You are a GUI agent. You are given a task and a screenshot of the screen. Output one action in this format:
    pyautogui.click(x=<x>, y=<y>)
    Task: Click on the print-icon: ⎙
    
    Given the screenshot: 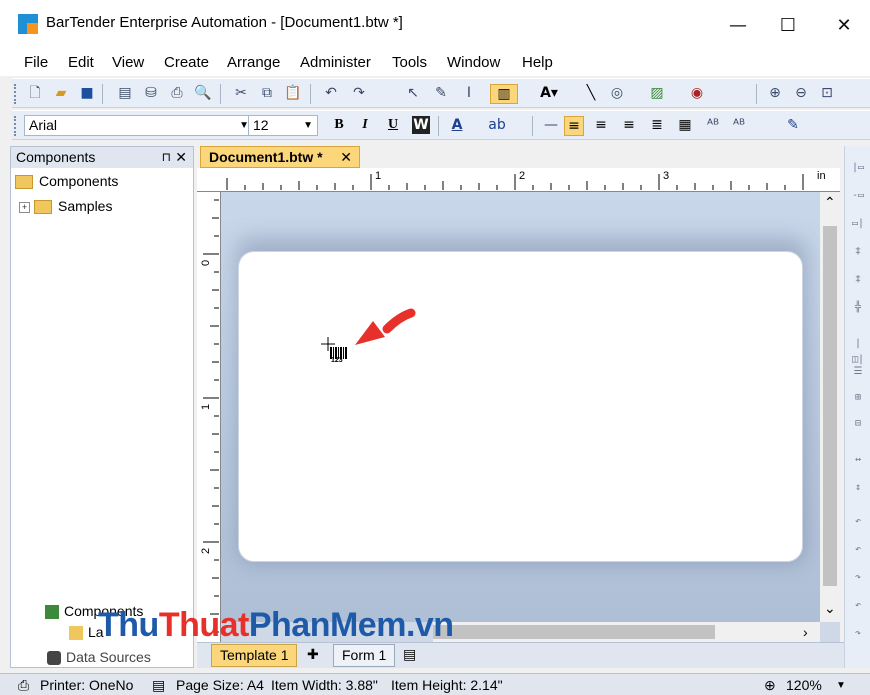 What is the action you would take?
    pyautogui.click(x=177, y=93)
    